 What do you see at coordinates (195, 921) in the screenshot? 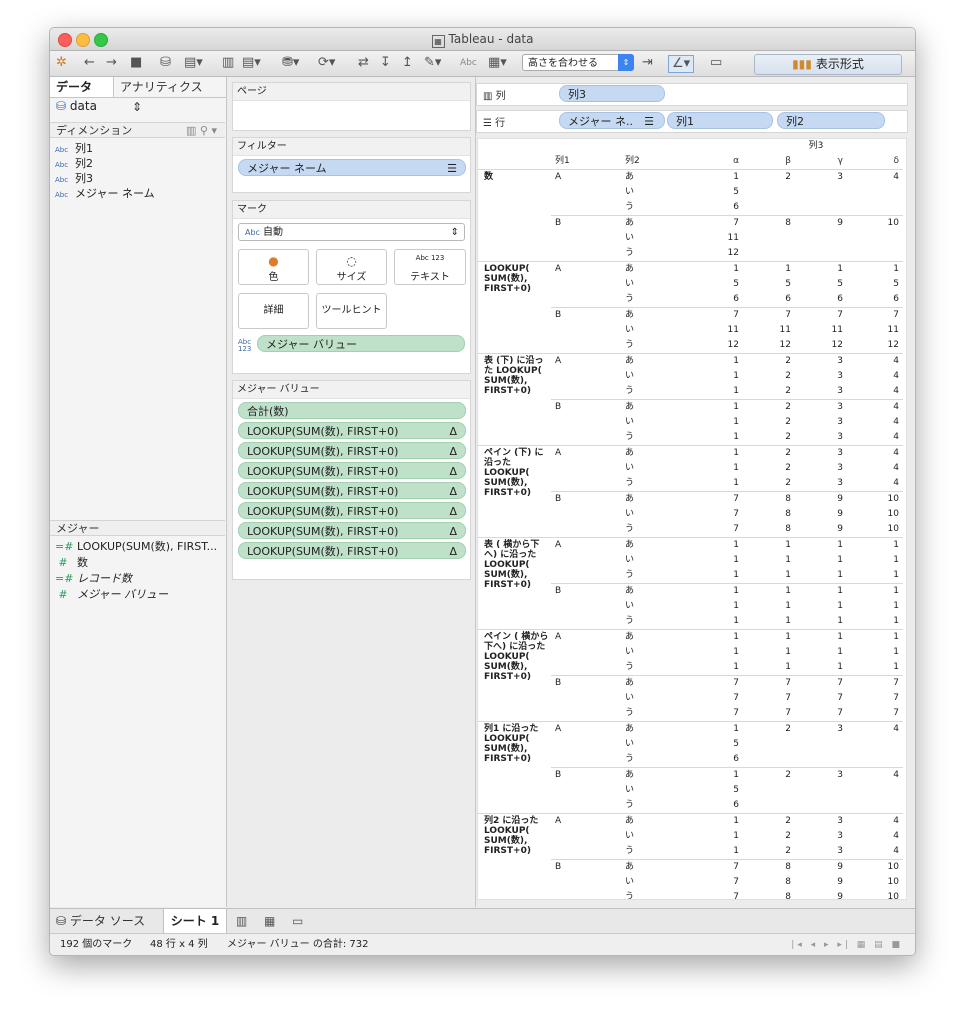
I see `tab-sheet1: シート 1` at bounding box center [195, 921].